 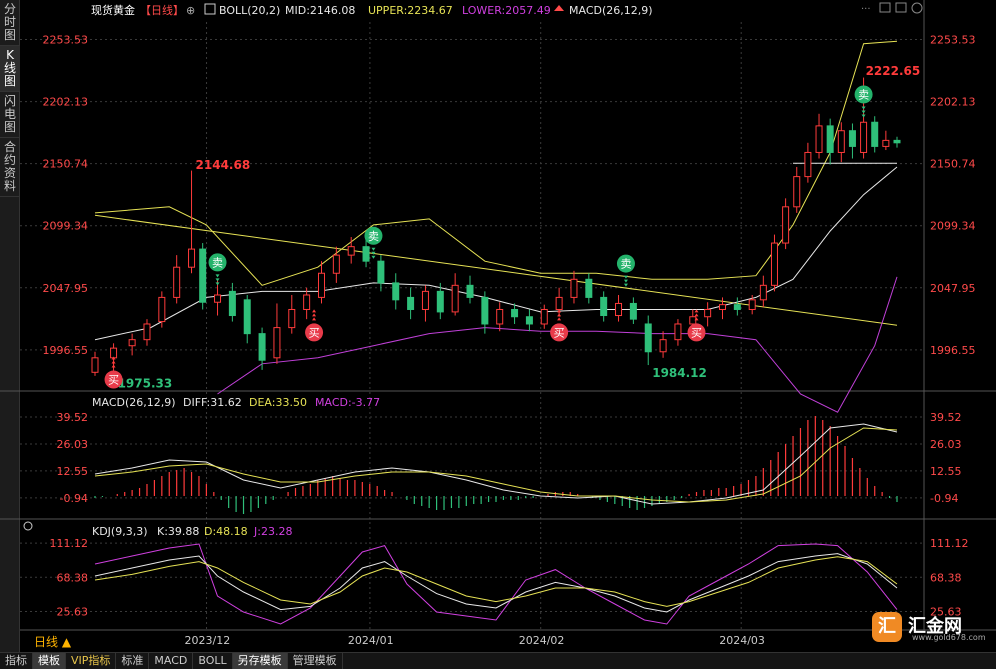 I want to click on kdj-k-line, so click(x=496, y=583).